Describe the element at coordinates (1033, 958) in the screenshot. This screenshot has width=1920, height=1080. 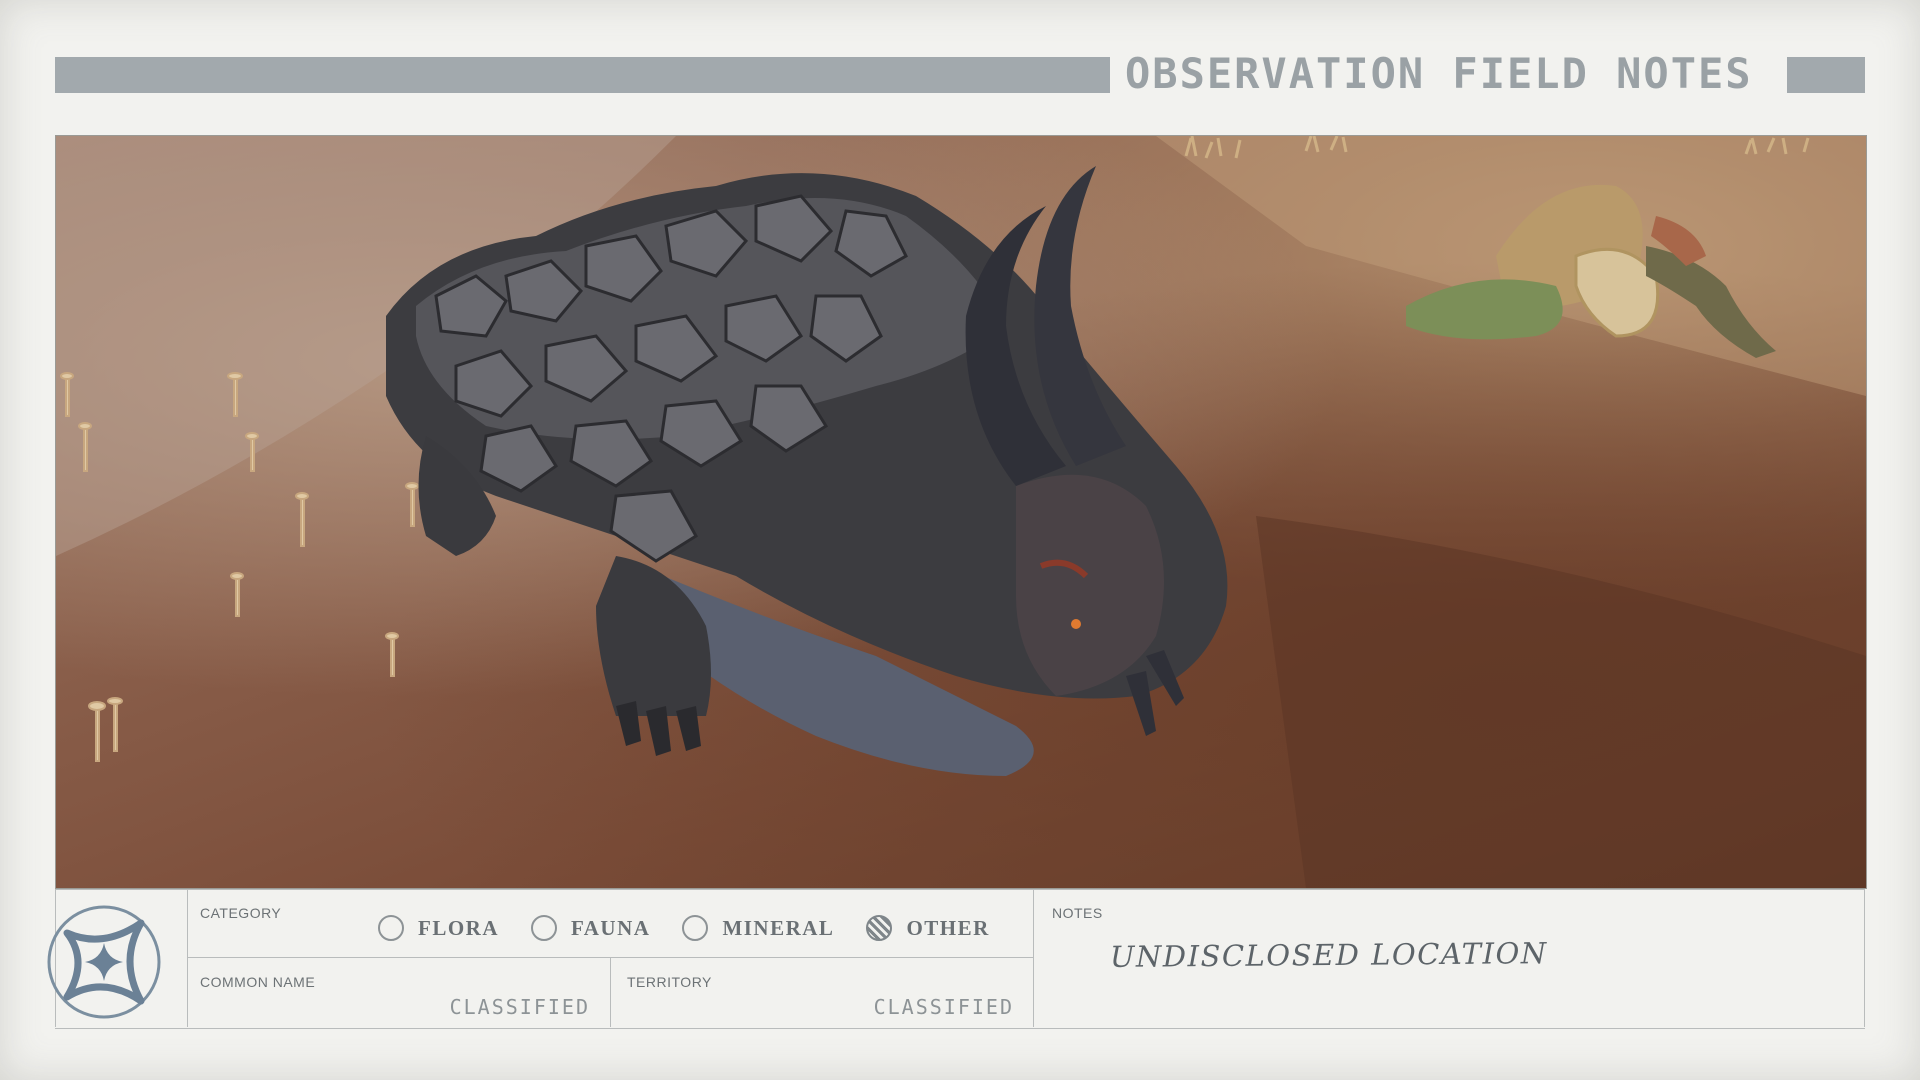
I see `form-divider-notes` at that location.